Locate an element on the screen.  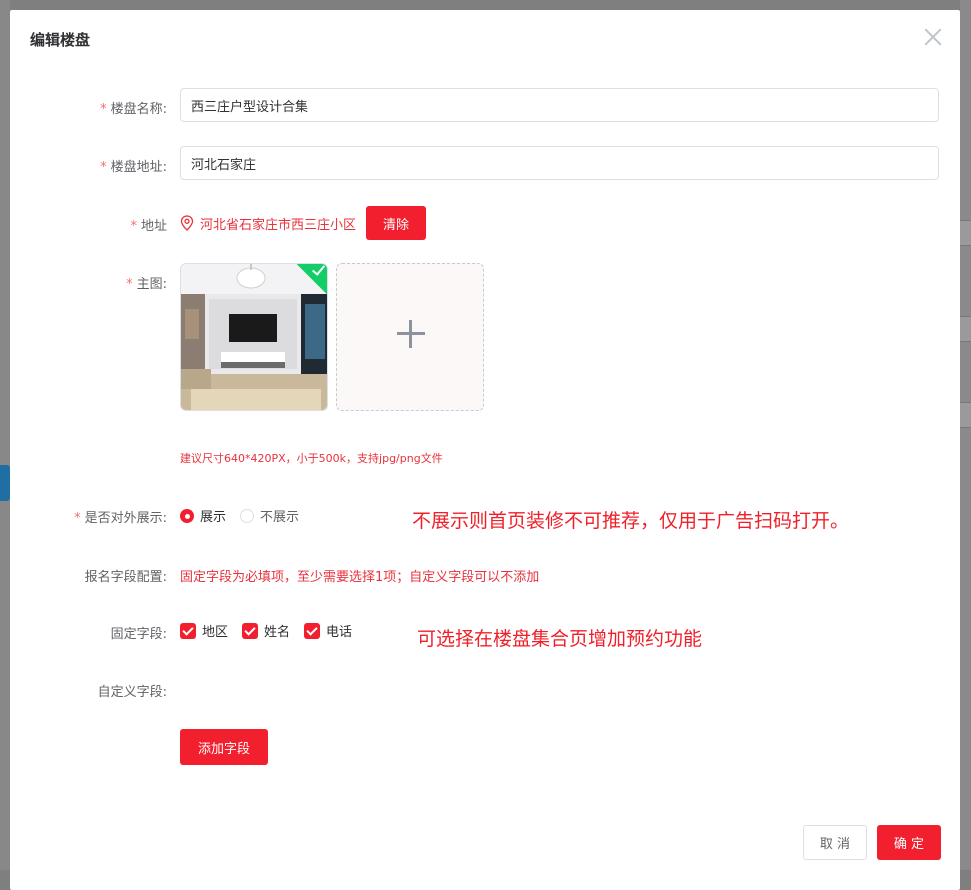
display-annotation: 不展示则首页装修不可推荐，仅用于广告扫码打开。 is located at coordinates (631, 521).